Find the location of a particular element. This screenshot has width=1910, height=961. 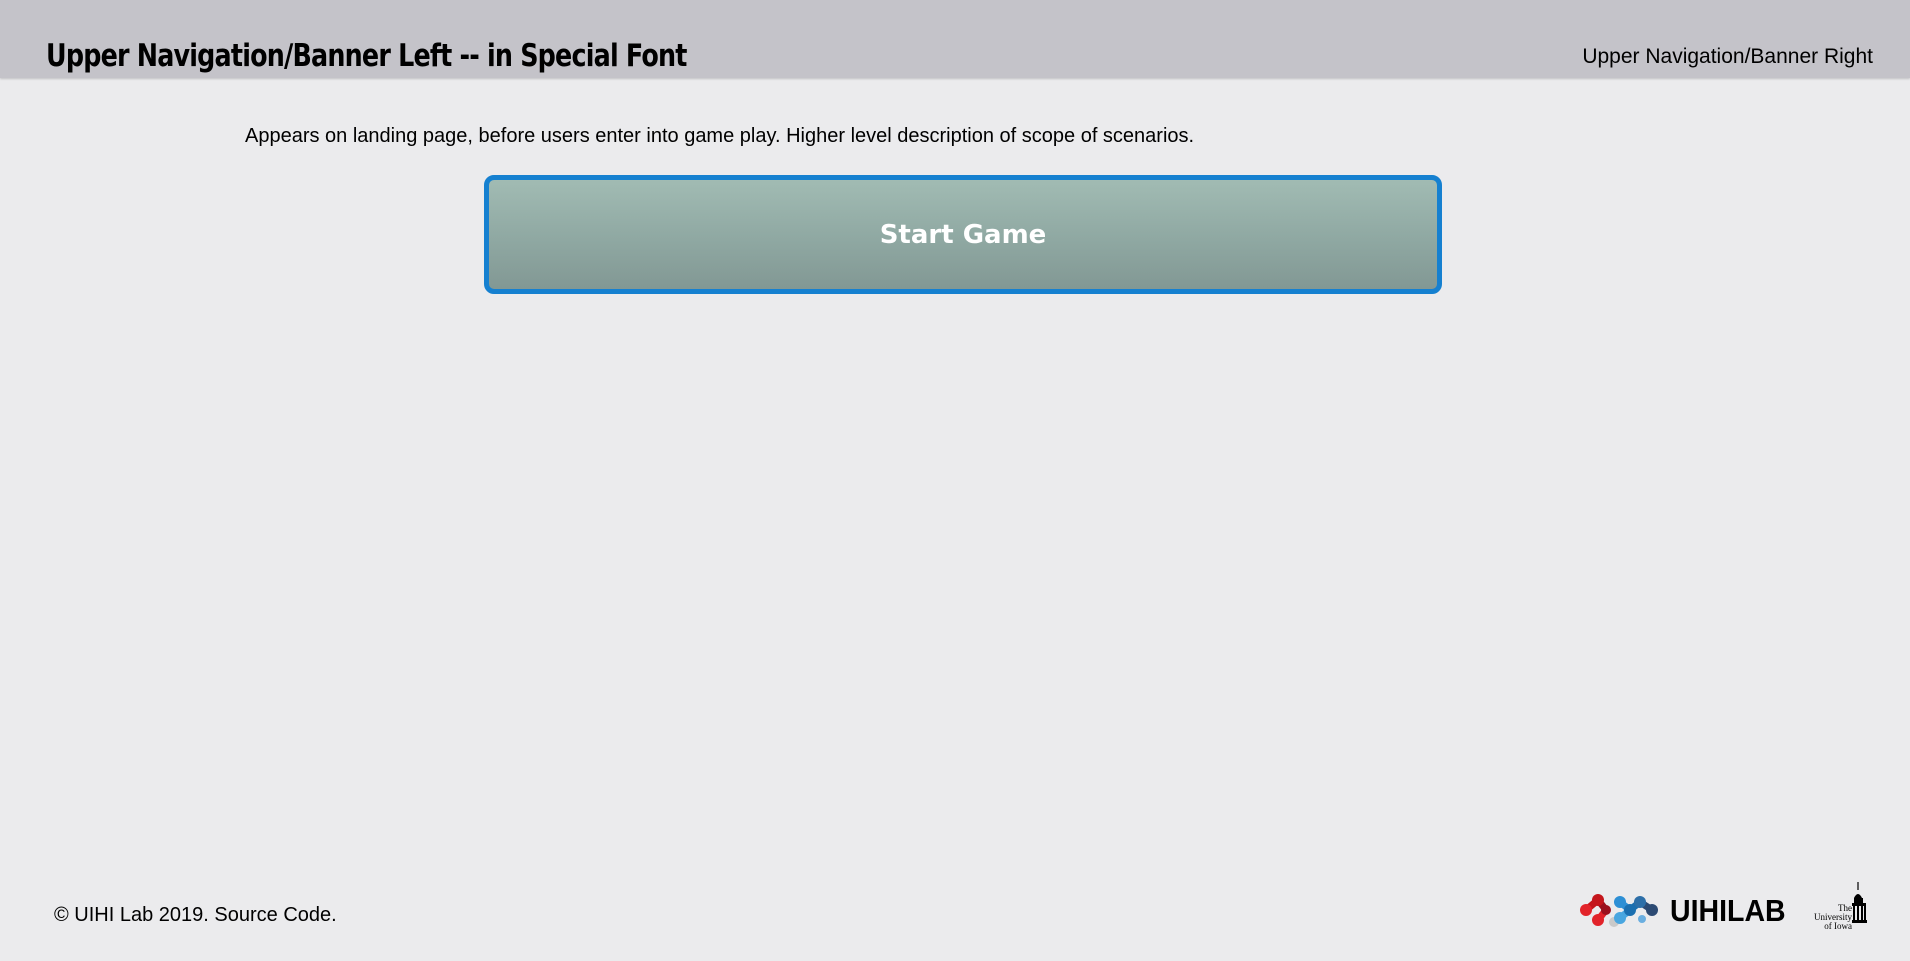

university-of-iowa-logo: The University of Iowa is located at coordinates (1840, 910).